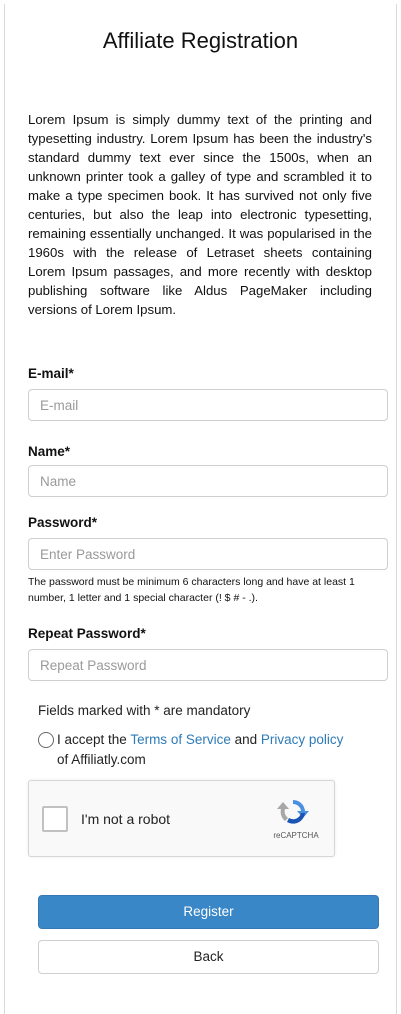 Image resolution: width=401 pixels, height=1014 pixels. I want to click on terms-of-service-link: Terms of Service, so click(180, 739).